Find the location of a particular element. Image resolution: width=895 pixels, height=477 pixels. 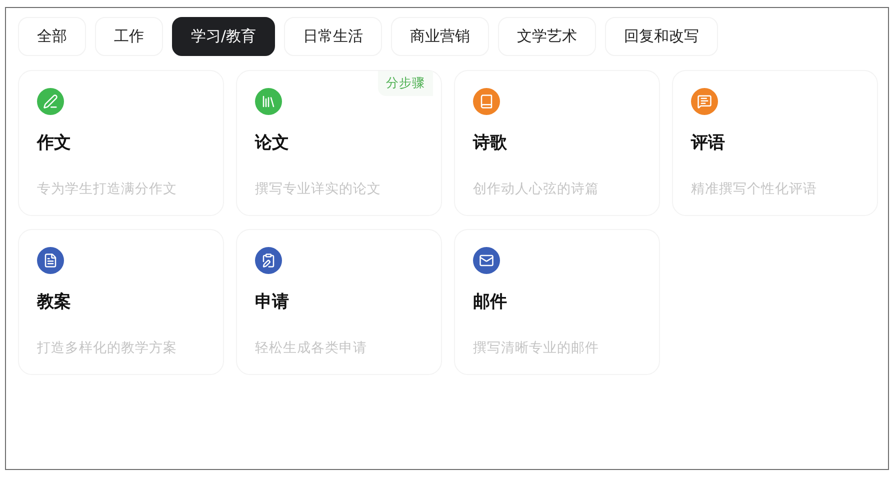

template-card: 作文 专为学生打造满分作文 is located at coordinates (121, 143).